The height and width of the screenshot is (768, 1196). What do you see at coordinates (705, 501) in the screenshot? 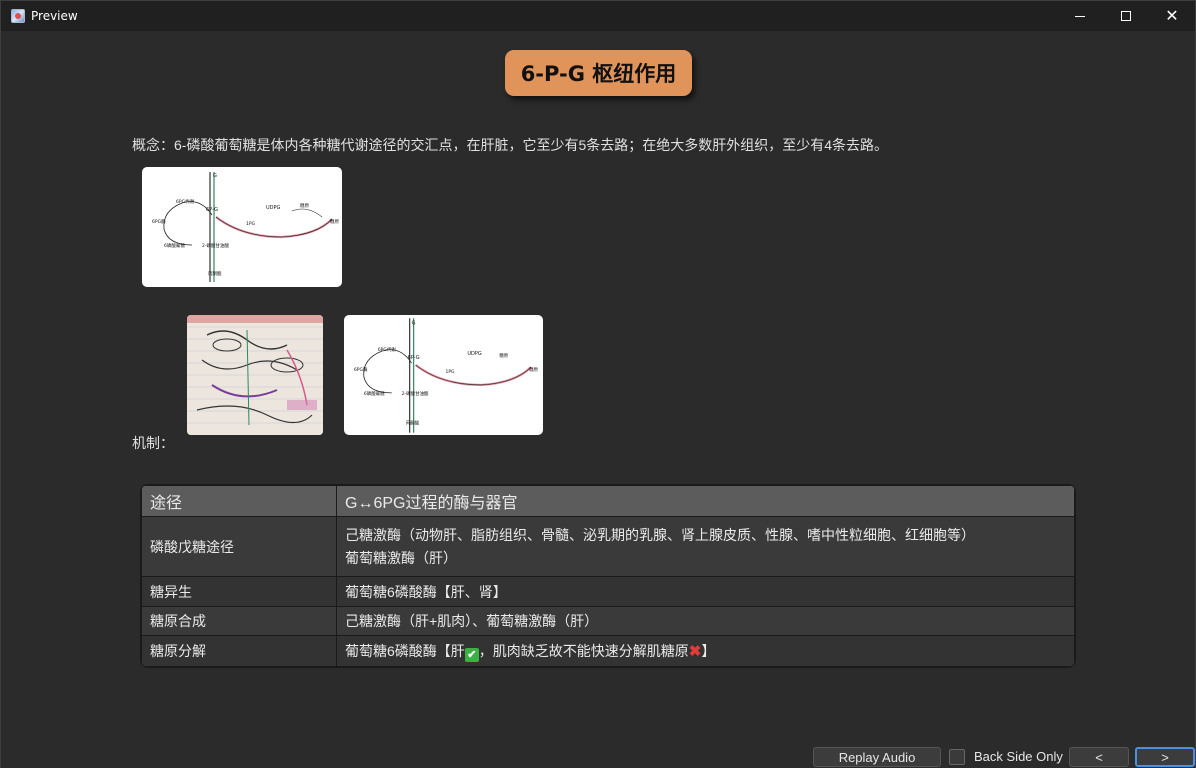
I see `table-header-enzyme: G↔6PG过程的酶与器官` at bounding box center [705, 501].